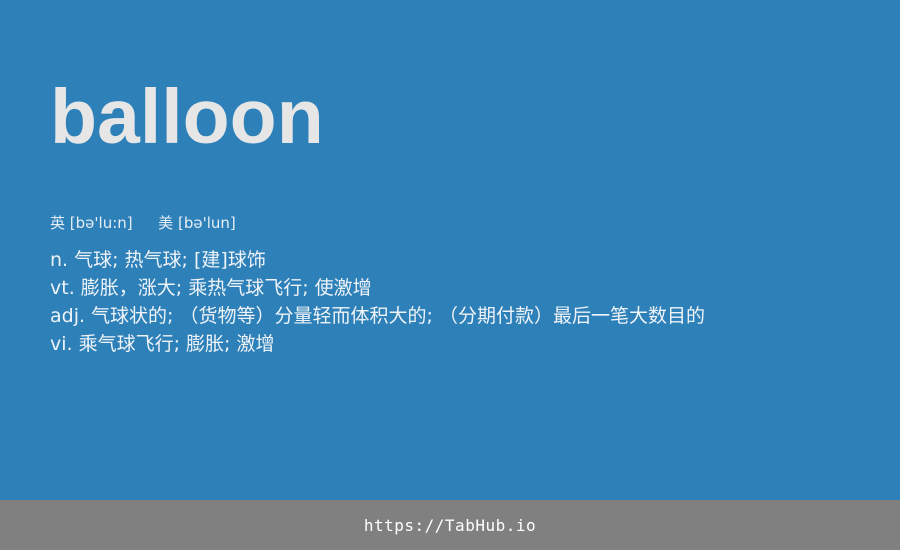 The image size is (900, 550). What do you see at coordinates (166, 223) in the screenshot?
I see `us-label: 美` at bounding box center [166, 223].